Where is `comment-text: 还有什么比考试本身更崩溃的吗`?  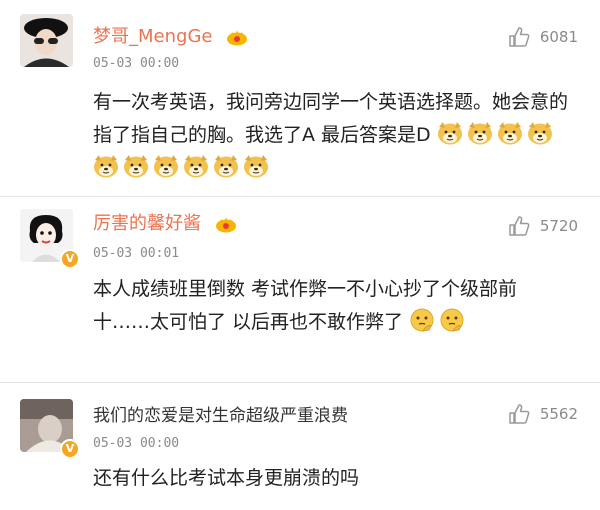
comment-text: 还有什么比考试本身更崩溃的吗 is located at coordinates (333, 478).